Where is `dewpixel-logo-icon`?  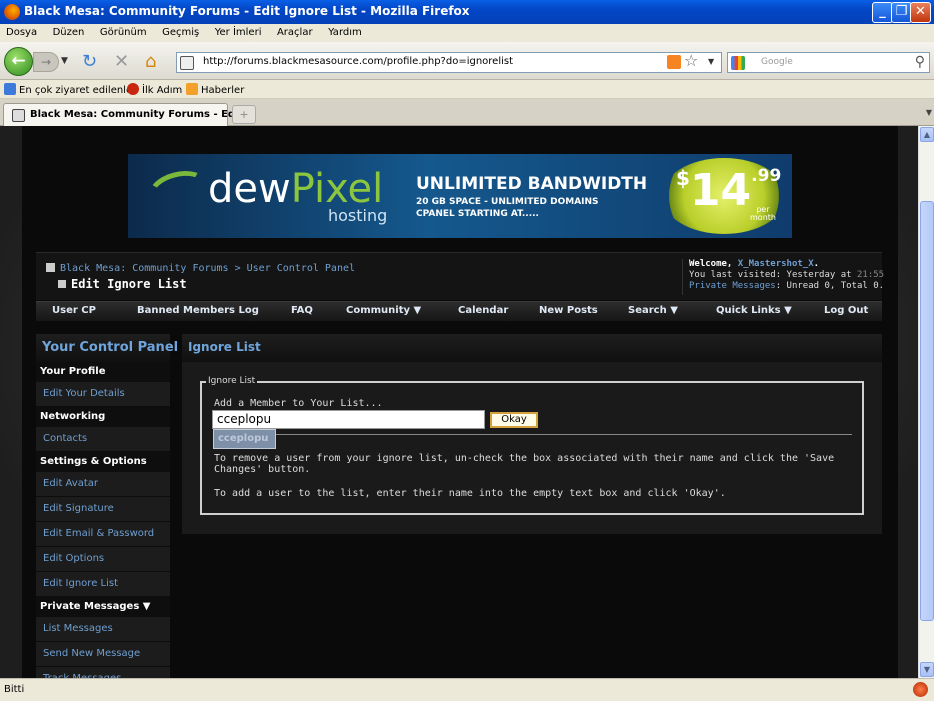
dewpixel-logo-icon is located at coordinates (178, 190).